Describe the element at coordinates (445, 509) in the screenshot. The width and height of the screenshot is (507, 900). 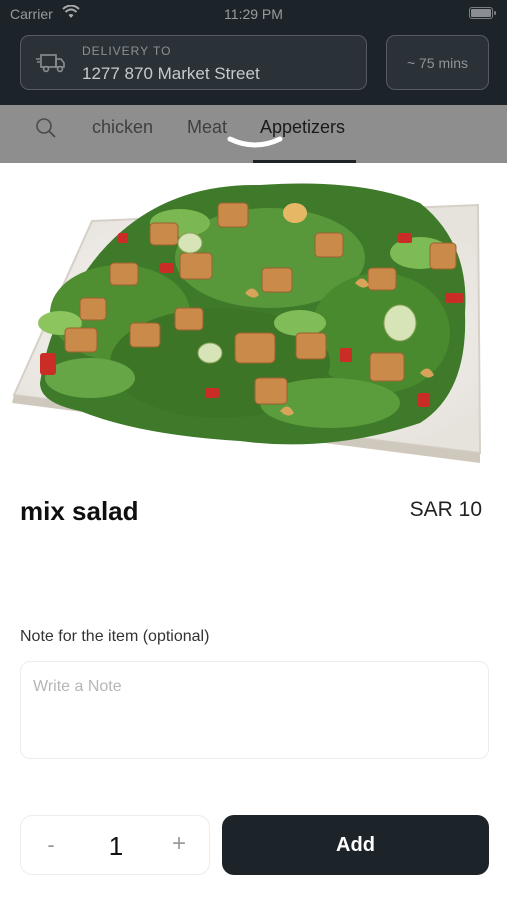
I see `item-price: SAR 10` at that location.